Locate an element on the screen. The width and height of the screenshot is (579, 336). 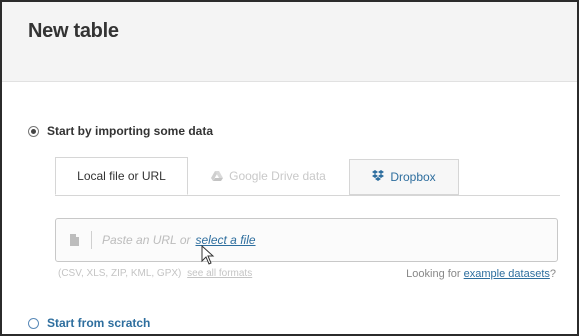
tab-google-drive: Google Drive data is located at coordinates (268, 176).